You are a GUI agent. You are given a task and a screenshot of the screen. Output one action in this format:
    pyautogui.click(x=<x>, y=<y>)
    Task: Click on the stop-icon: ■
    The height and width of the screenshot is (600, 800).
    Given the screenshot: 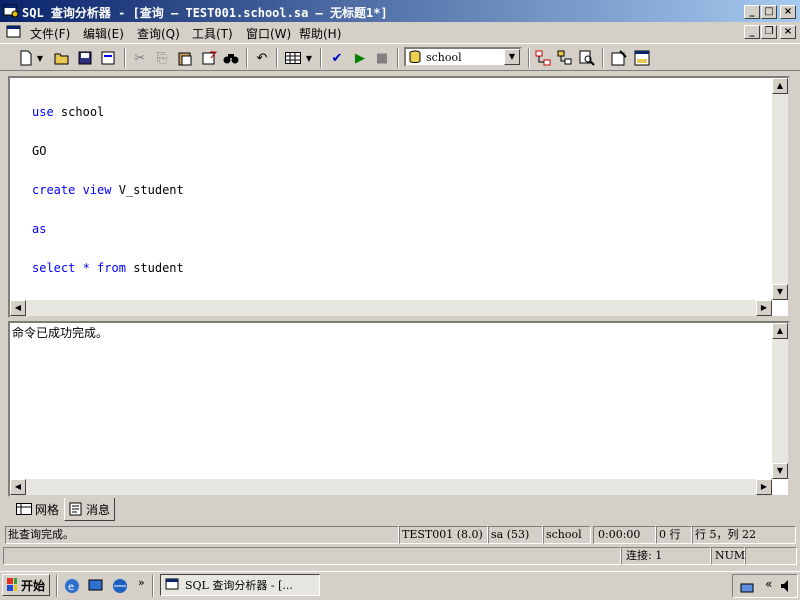 What is the action you would take?
    pyautogui.click(x=382, y=58)
    